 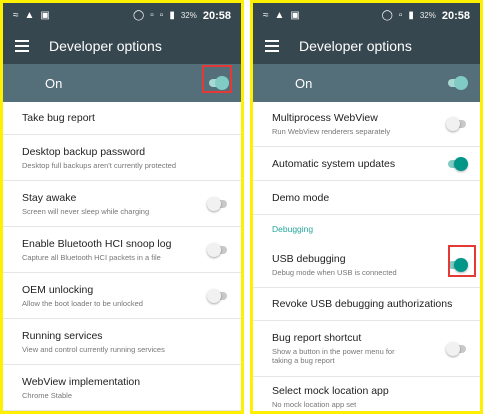 I want to click on item-title: Running services, so click(x=62, y=335).